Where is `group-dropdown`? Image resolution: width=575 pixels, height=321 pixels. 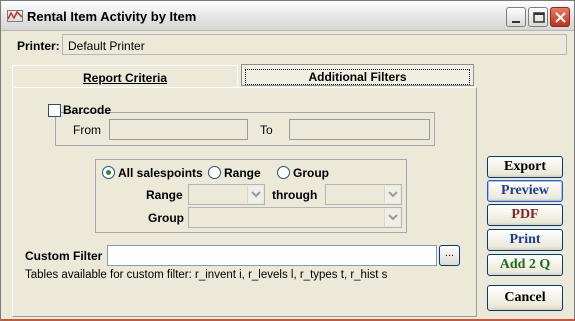
group-dropdown is located at coordinates (392, 217).